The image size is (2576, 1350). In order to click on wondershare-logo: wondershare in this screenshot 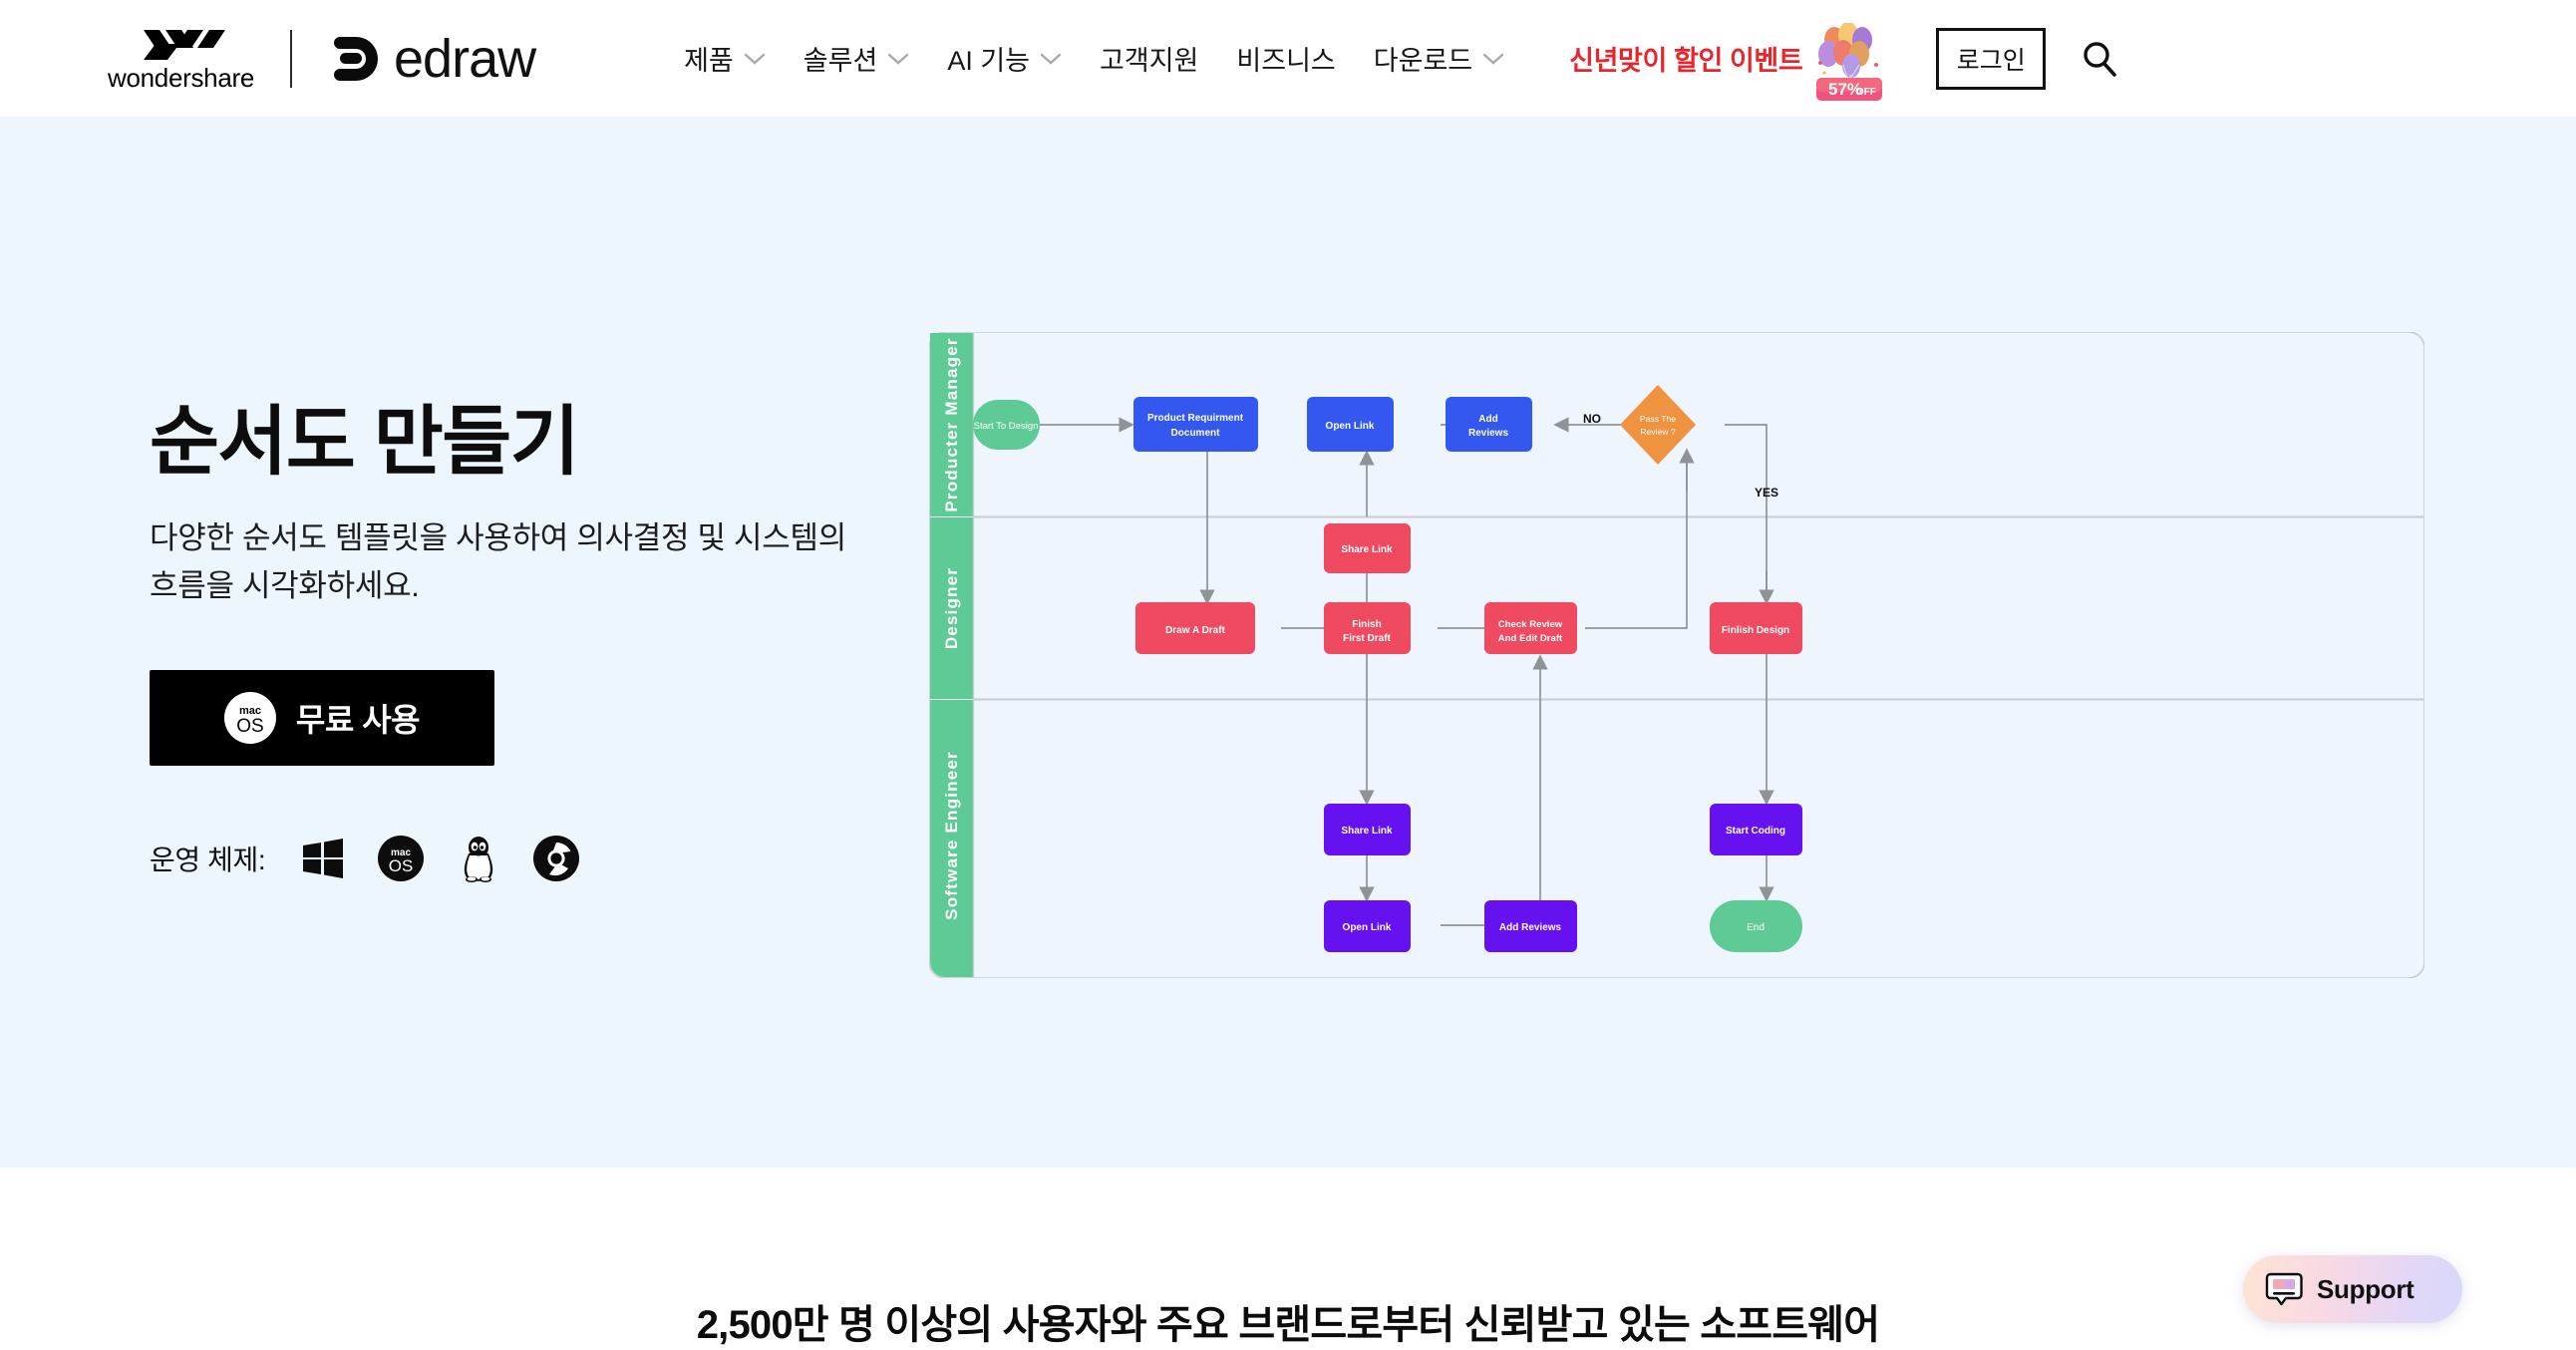, I will do `click(181, 59)`.